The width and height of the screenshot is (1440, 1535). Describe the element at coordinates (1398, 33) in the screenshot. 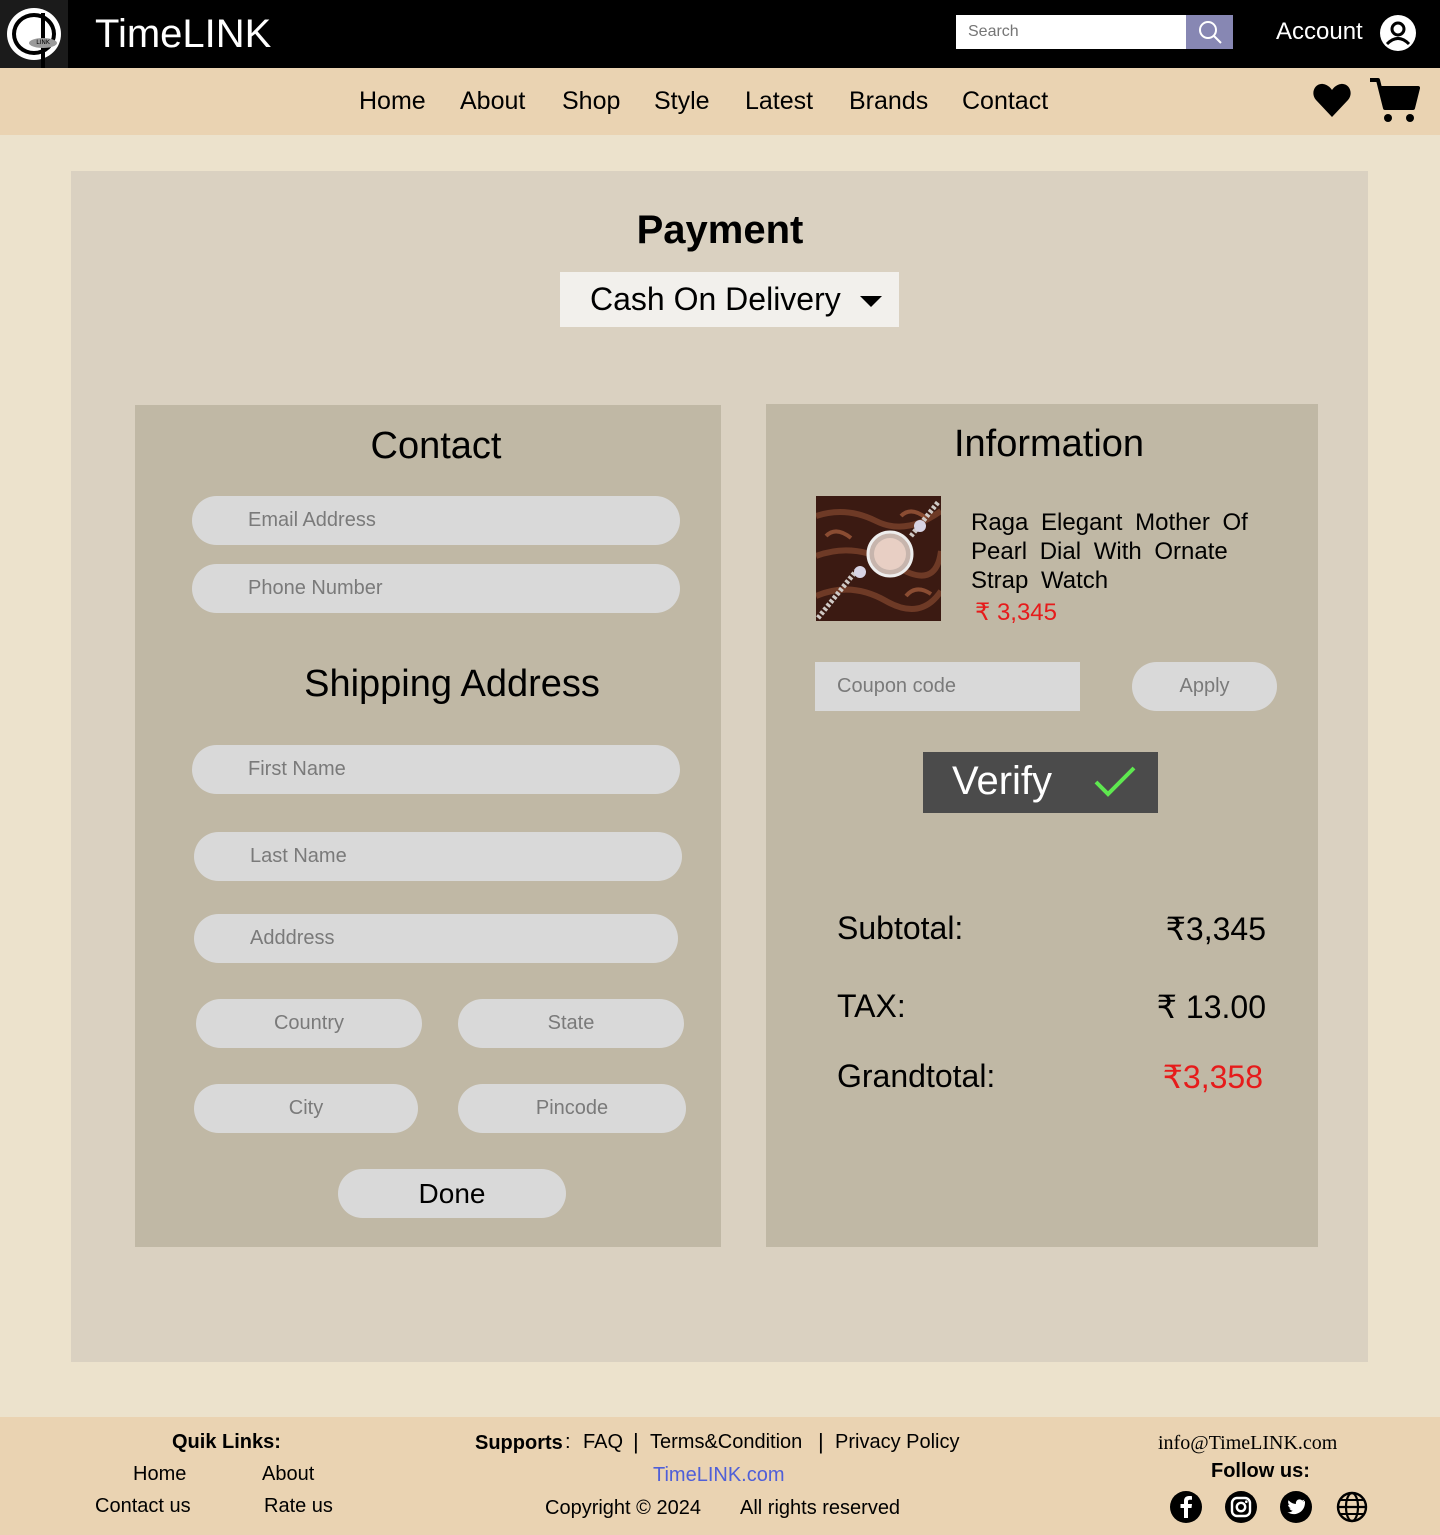

I see `user-icon` at that location.